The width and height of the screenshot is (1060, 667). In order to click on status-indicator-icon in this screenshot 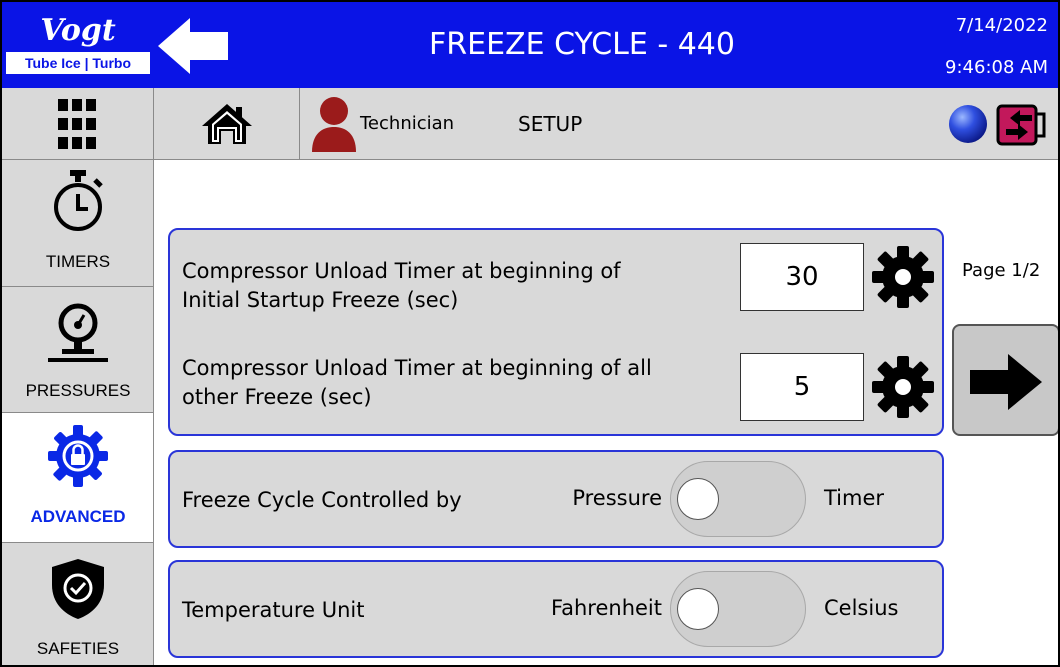, I will do `click(968, 124)`.